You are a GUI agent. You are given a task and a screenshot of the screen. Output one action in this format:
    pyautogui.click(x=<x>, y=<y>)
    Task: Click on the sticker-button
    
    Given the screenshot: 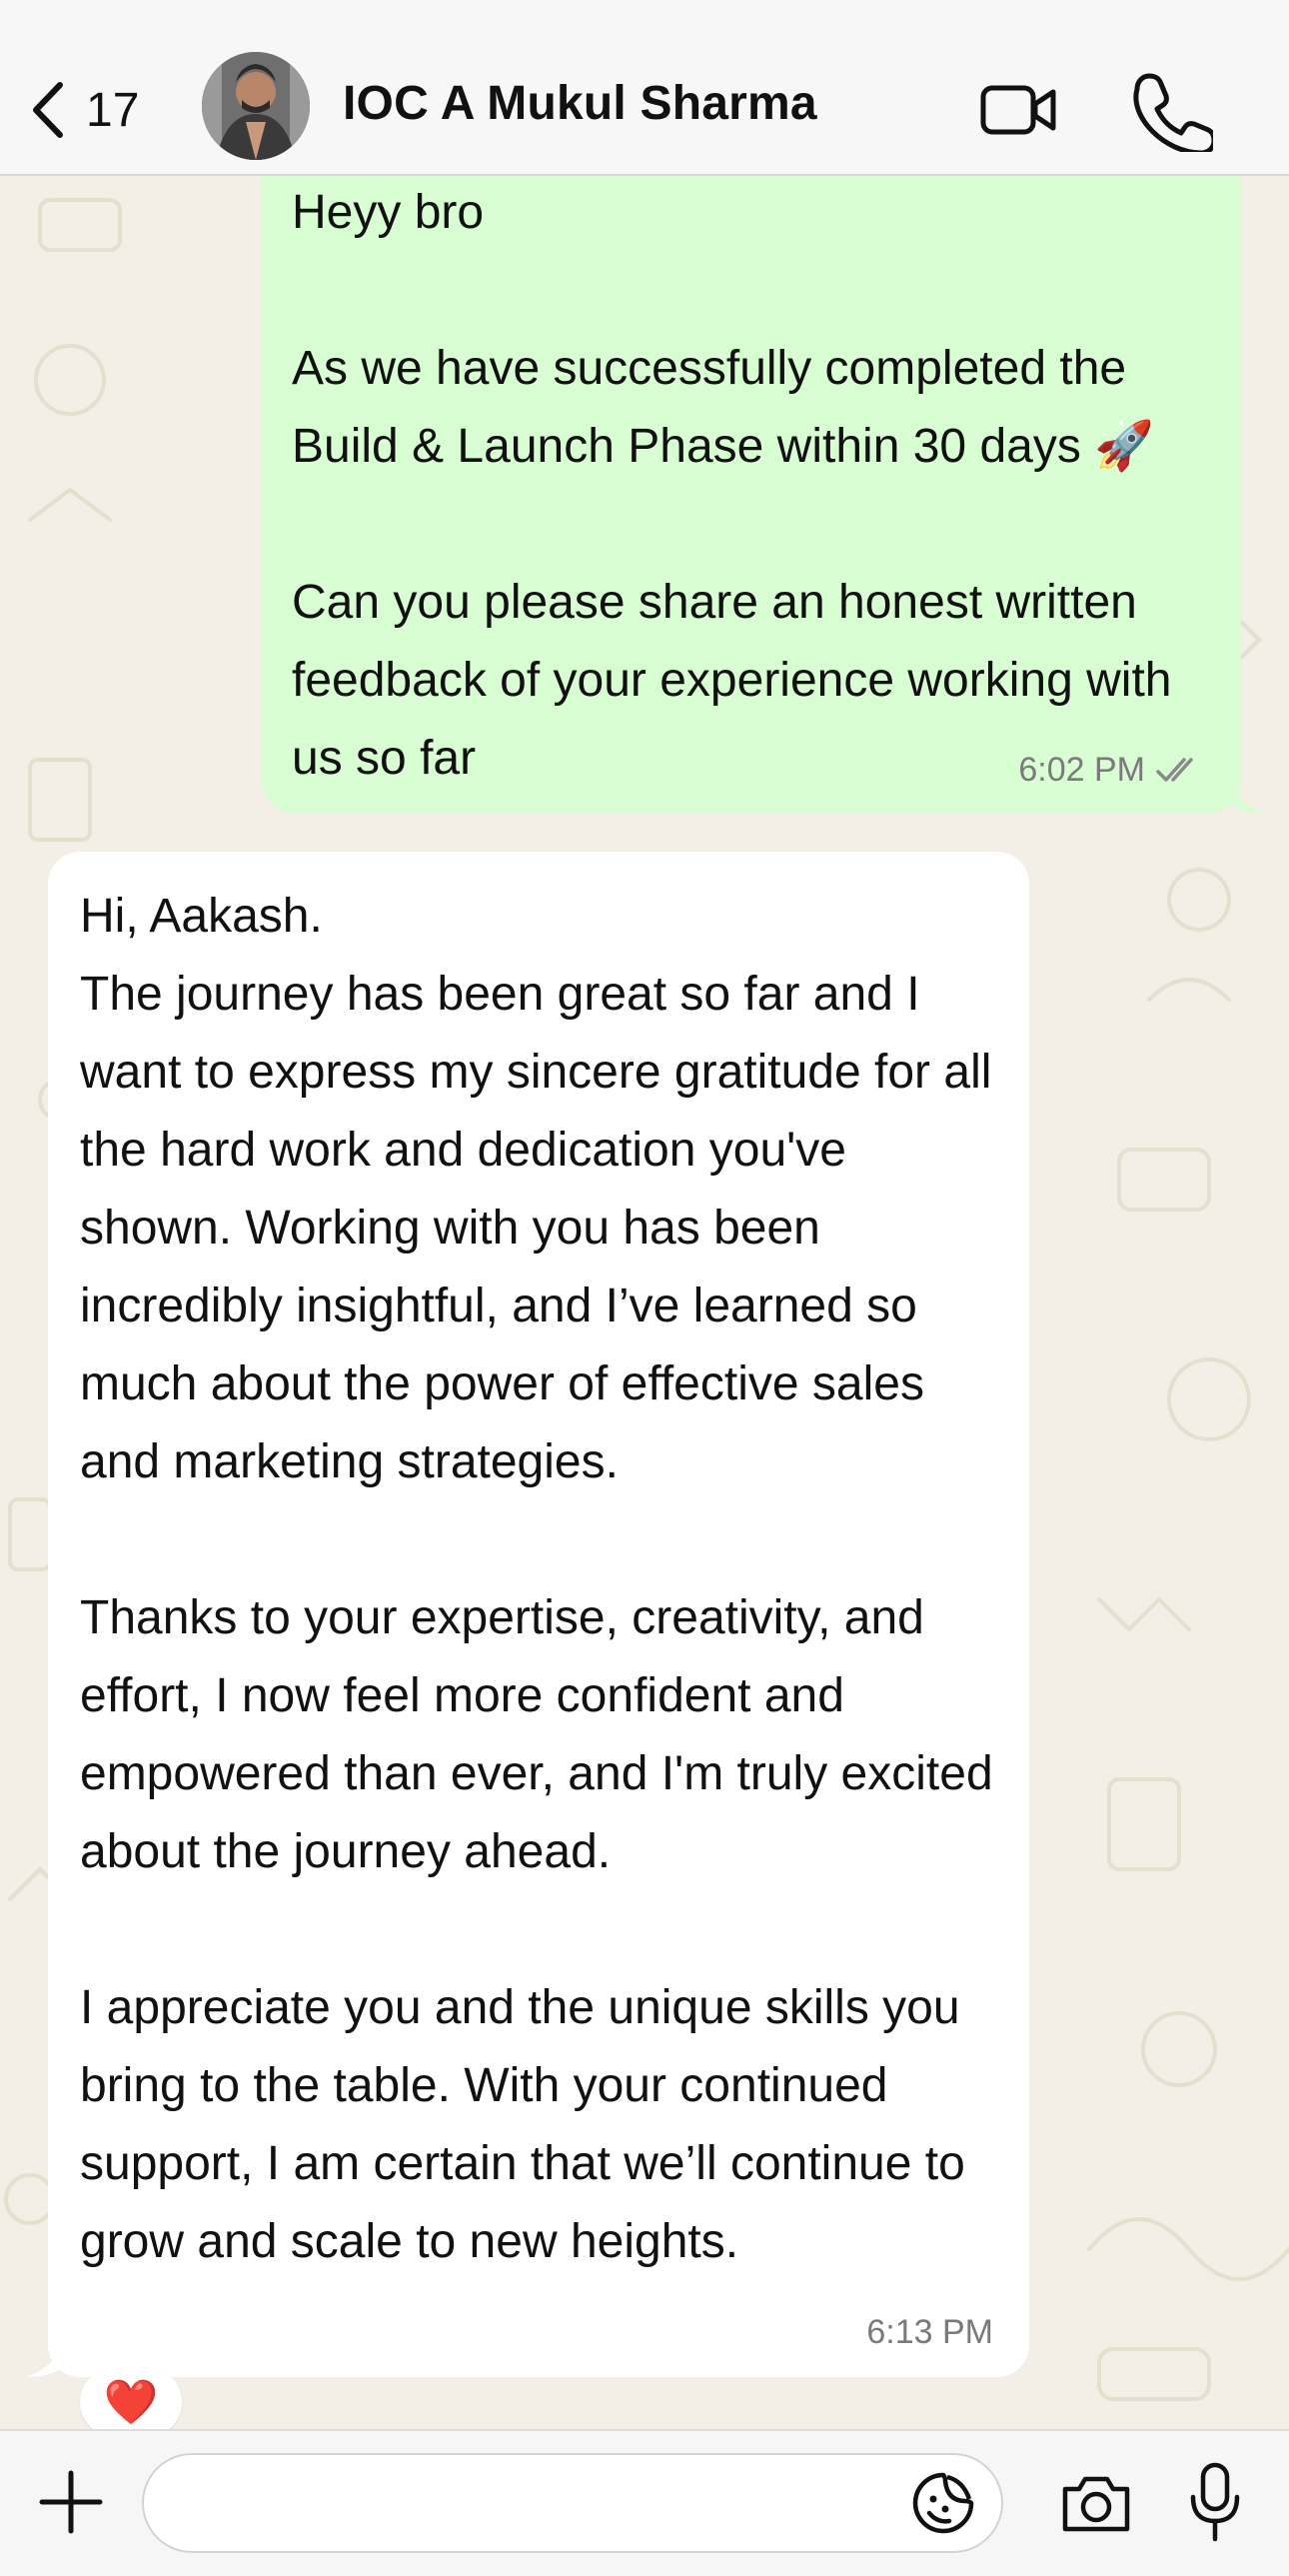 What is the action you would take?
    pyautogui.click(x=943, y=2503)
    